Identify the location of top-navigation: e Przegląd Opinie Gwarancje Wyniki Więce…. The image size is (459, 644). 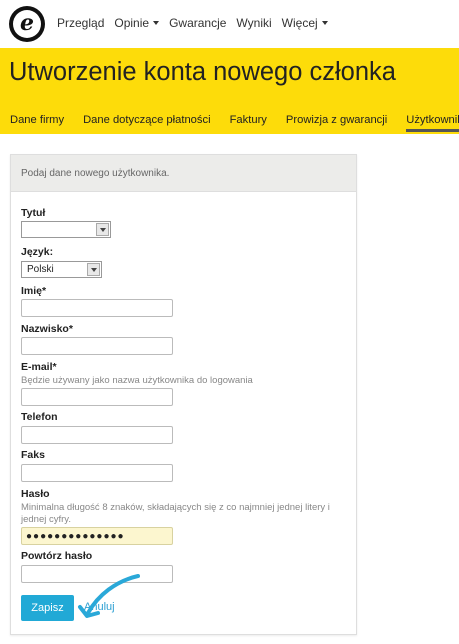
(229, 24).